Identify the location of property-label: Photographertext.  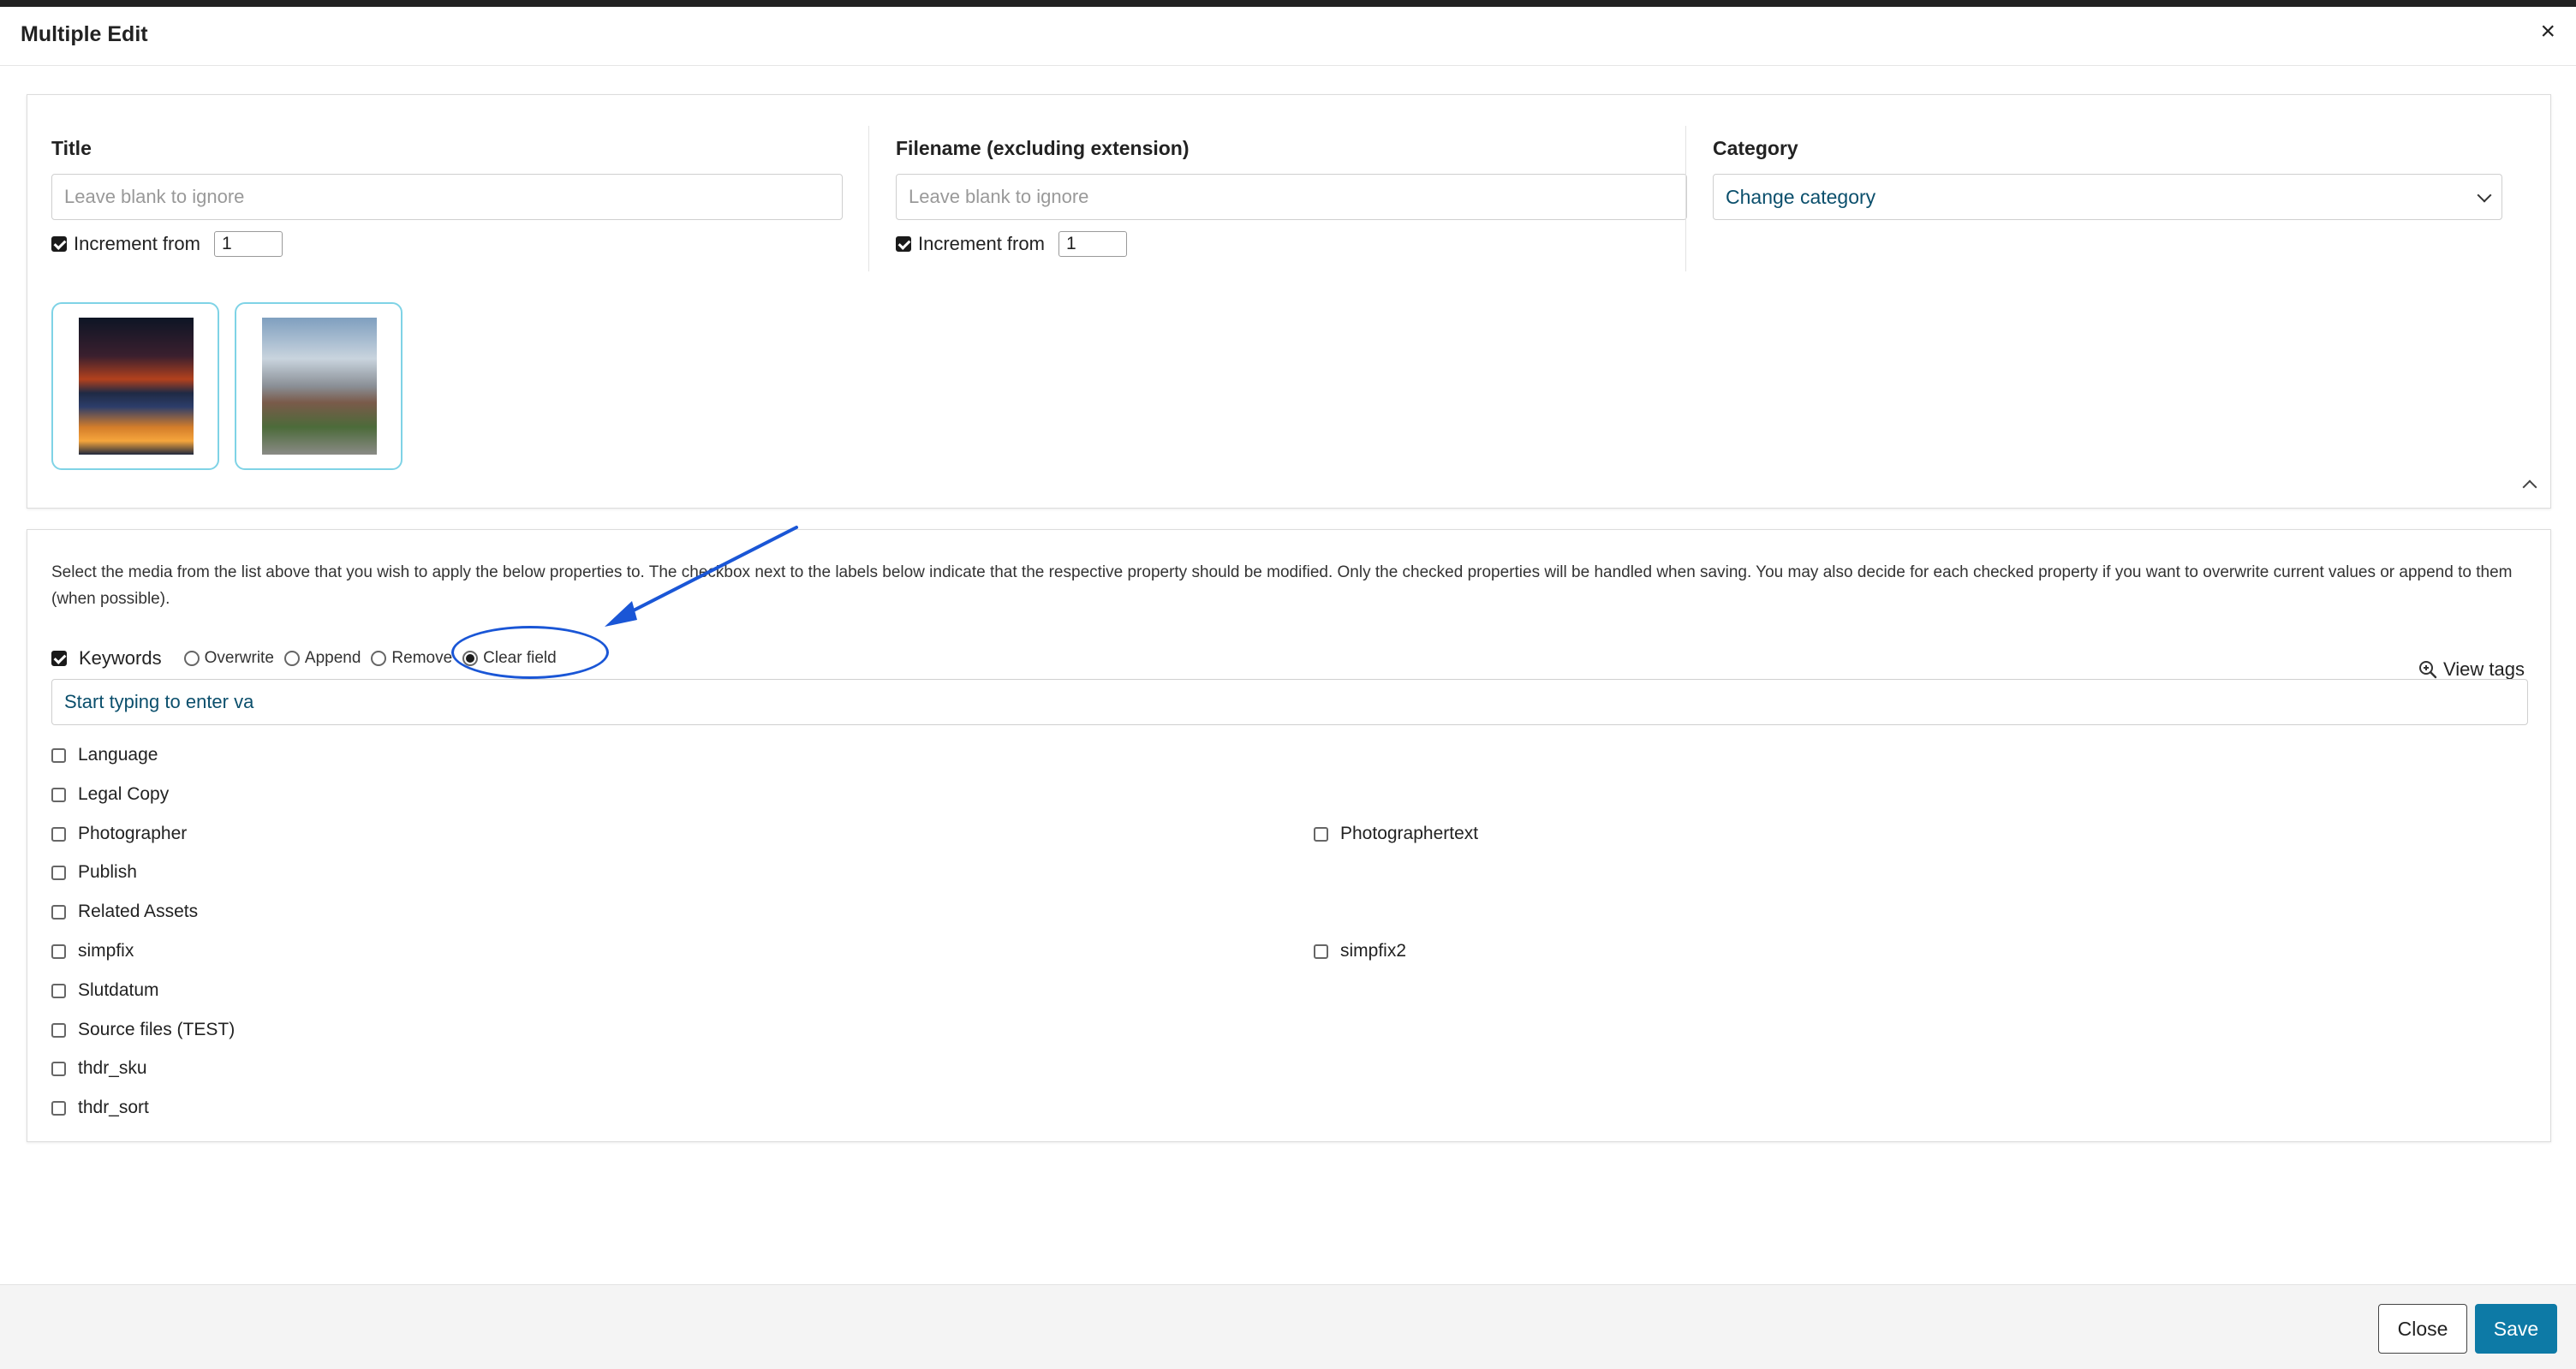
(1409, 833).